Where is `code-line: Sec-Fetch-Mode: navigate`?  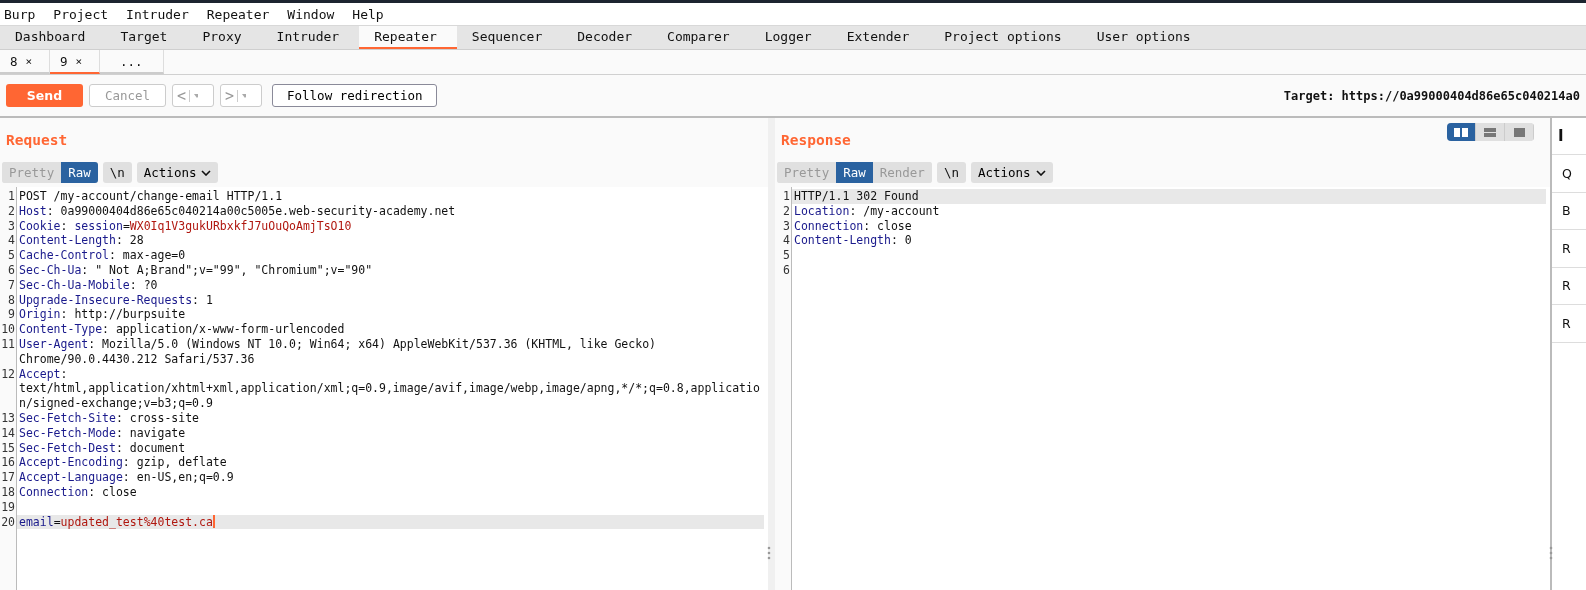
code-line: Sec-Fetch-Mode: navigate is located at coordinates (102, 432).